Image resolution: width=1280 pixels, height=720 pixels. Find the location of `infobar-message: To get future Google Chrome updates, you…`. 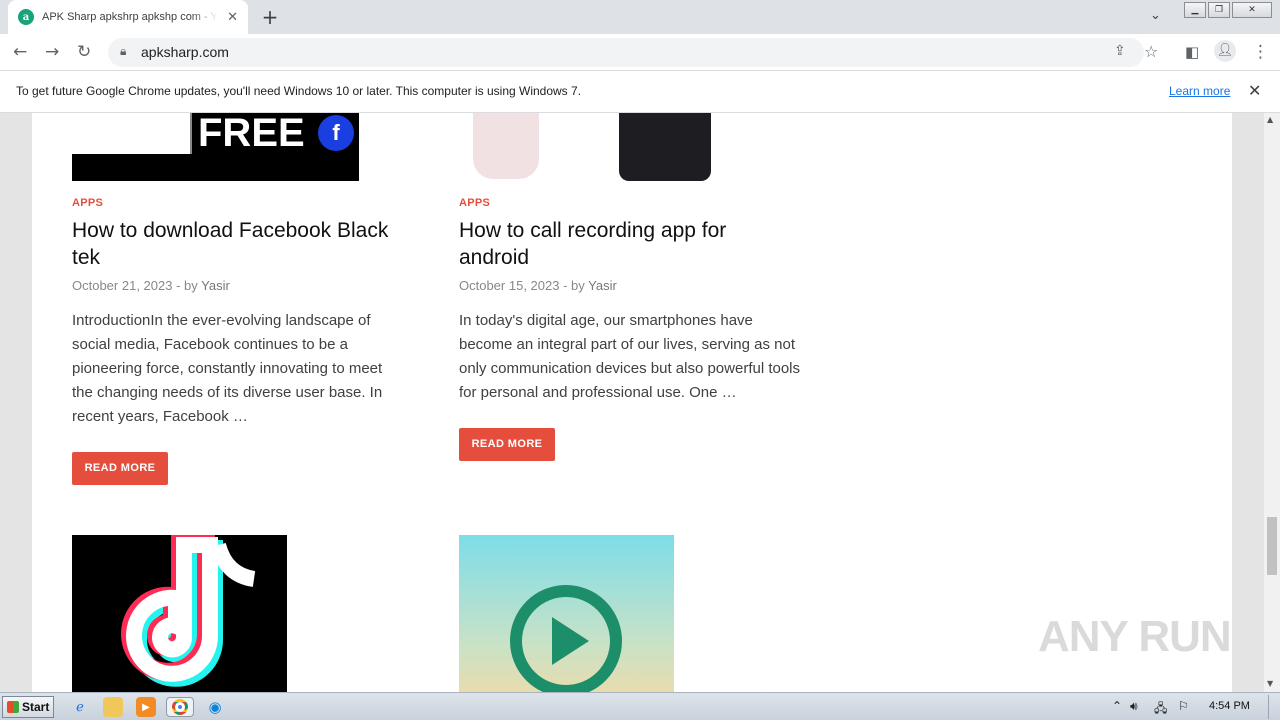

infobar-message: To get future Google Chrome updates, you… is located at coordinates (299, 91).